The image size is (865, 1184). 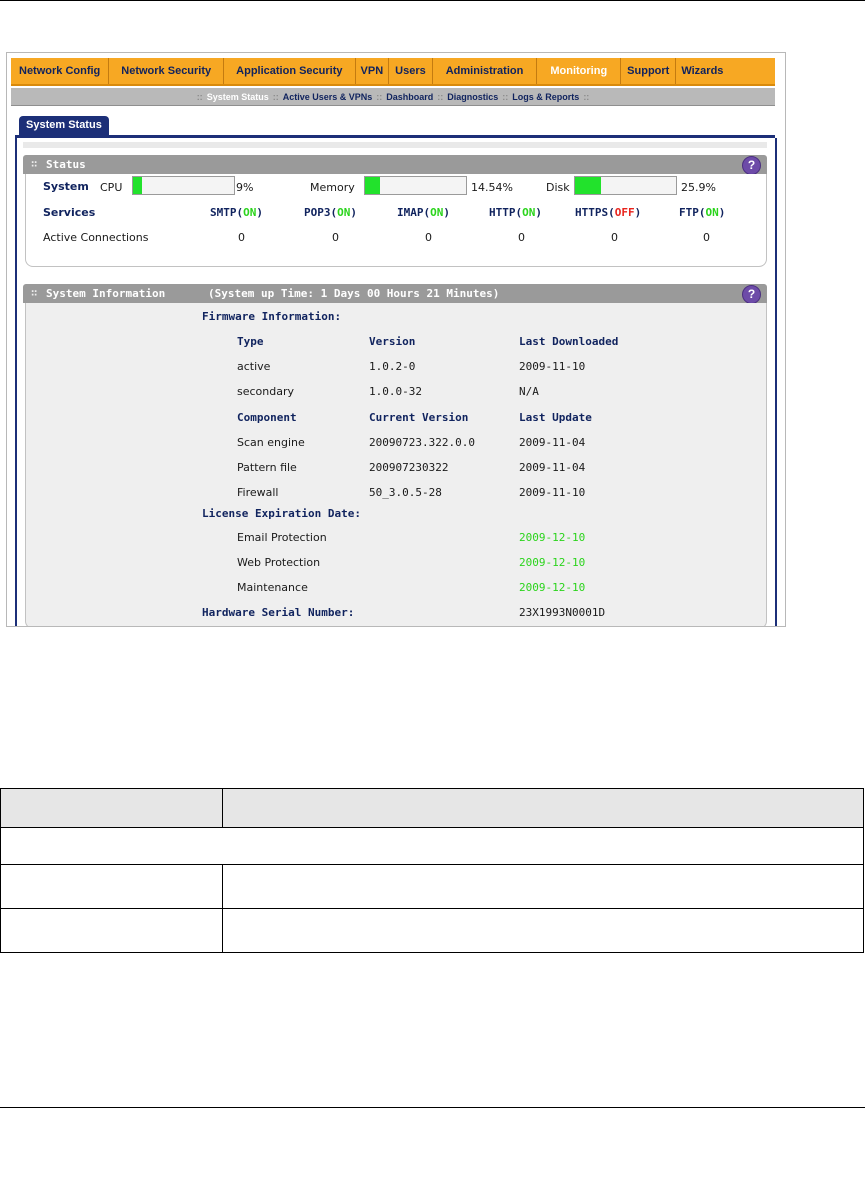 What do you see at coordinates (545, 97) in the screenshot?
I see `subnav-logs-reports: Logs & Reports` at bounding box center [545, 97].